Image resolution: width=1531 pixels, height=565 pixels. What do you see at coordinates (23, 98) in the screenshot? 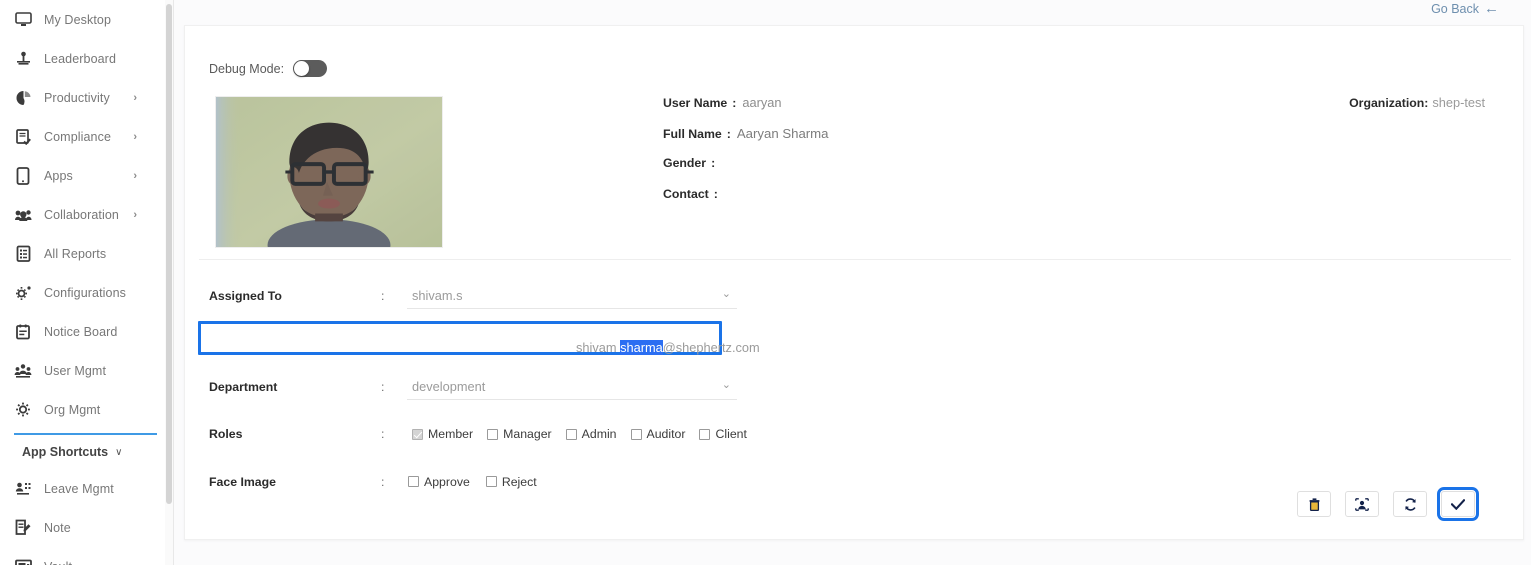
I see `pie-chart-icon` at bounding box center [23, 98].